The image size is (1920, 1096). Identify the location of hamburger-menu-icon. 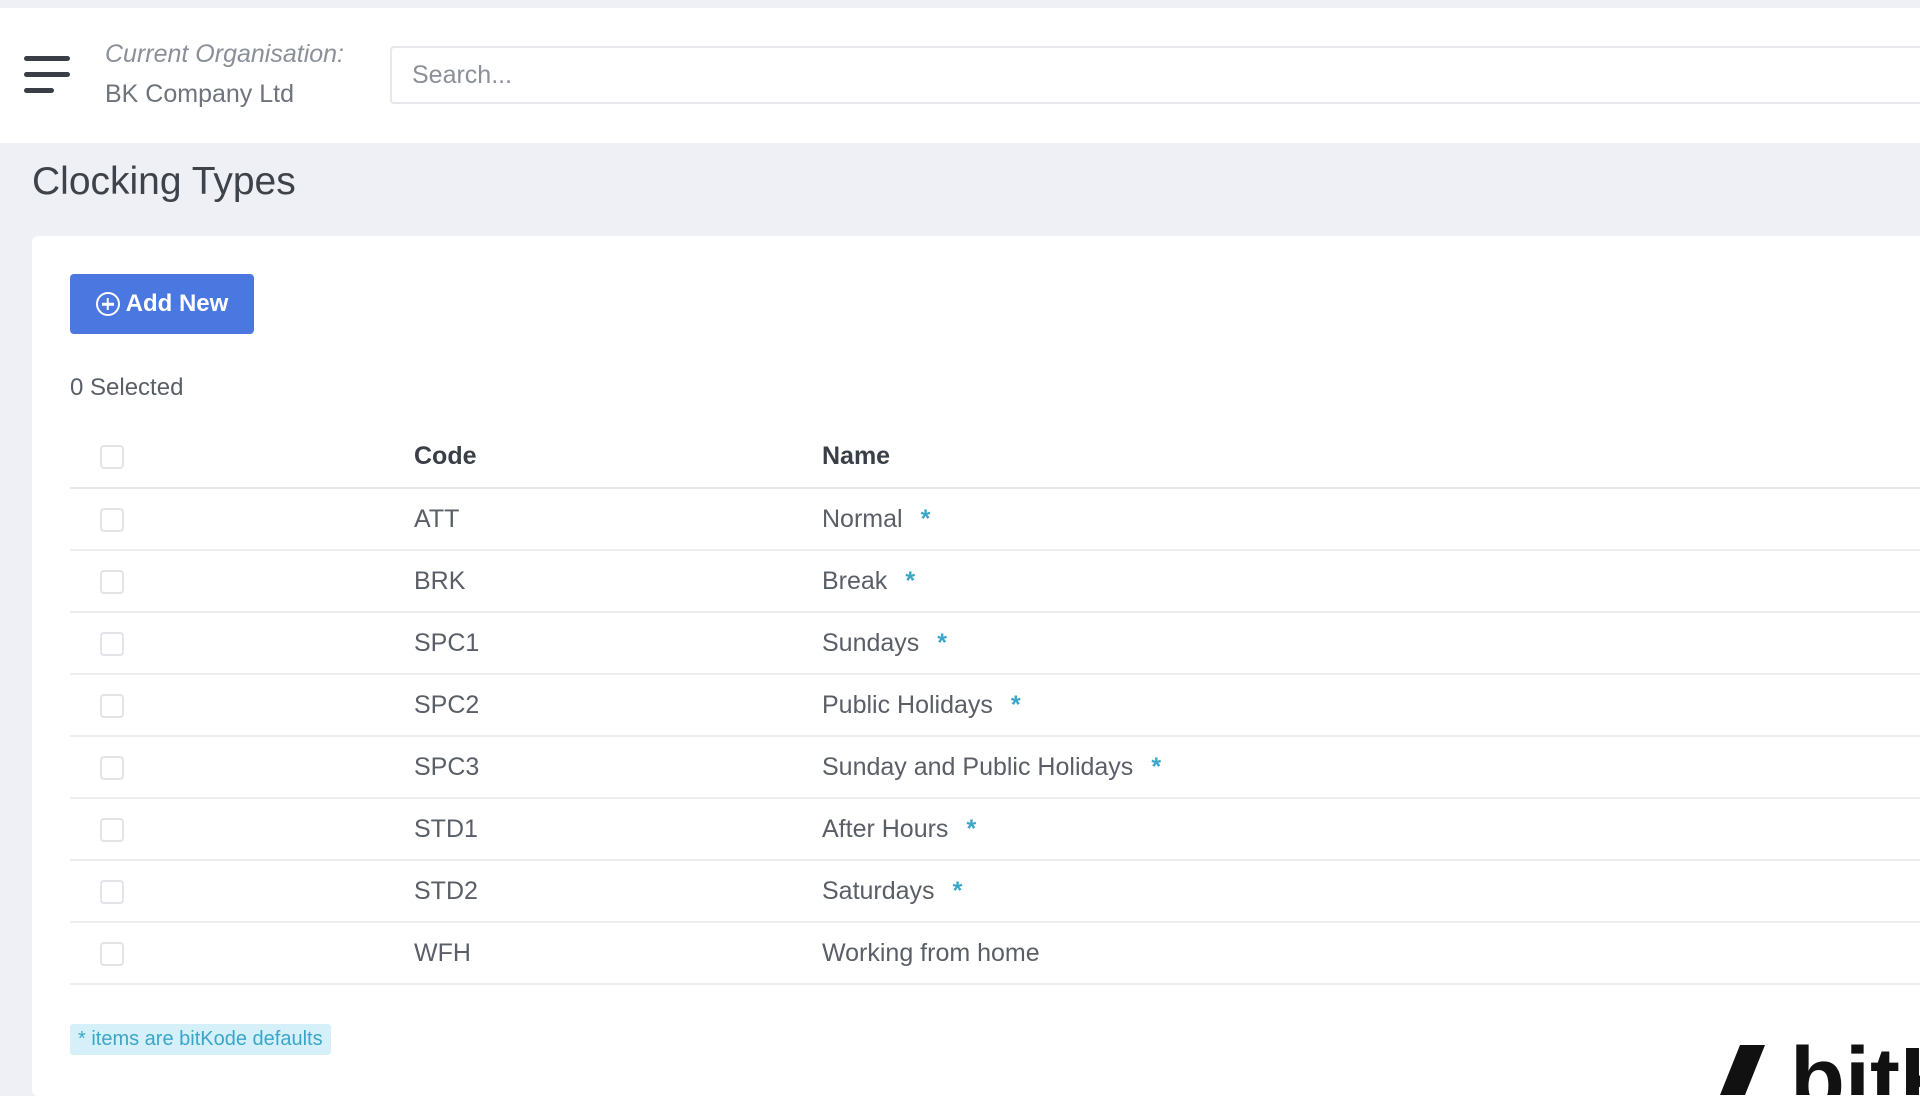
(48, 76).